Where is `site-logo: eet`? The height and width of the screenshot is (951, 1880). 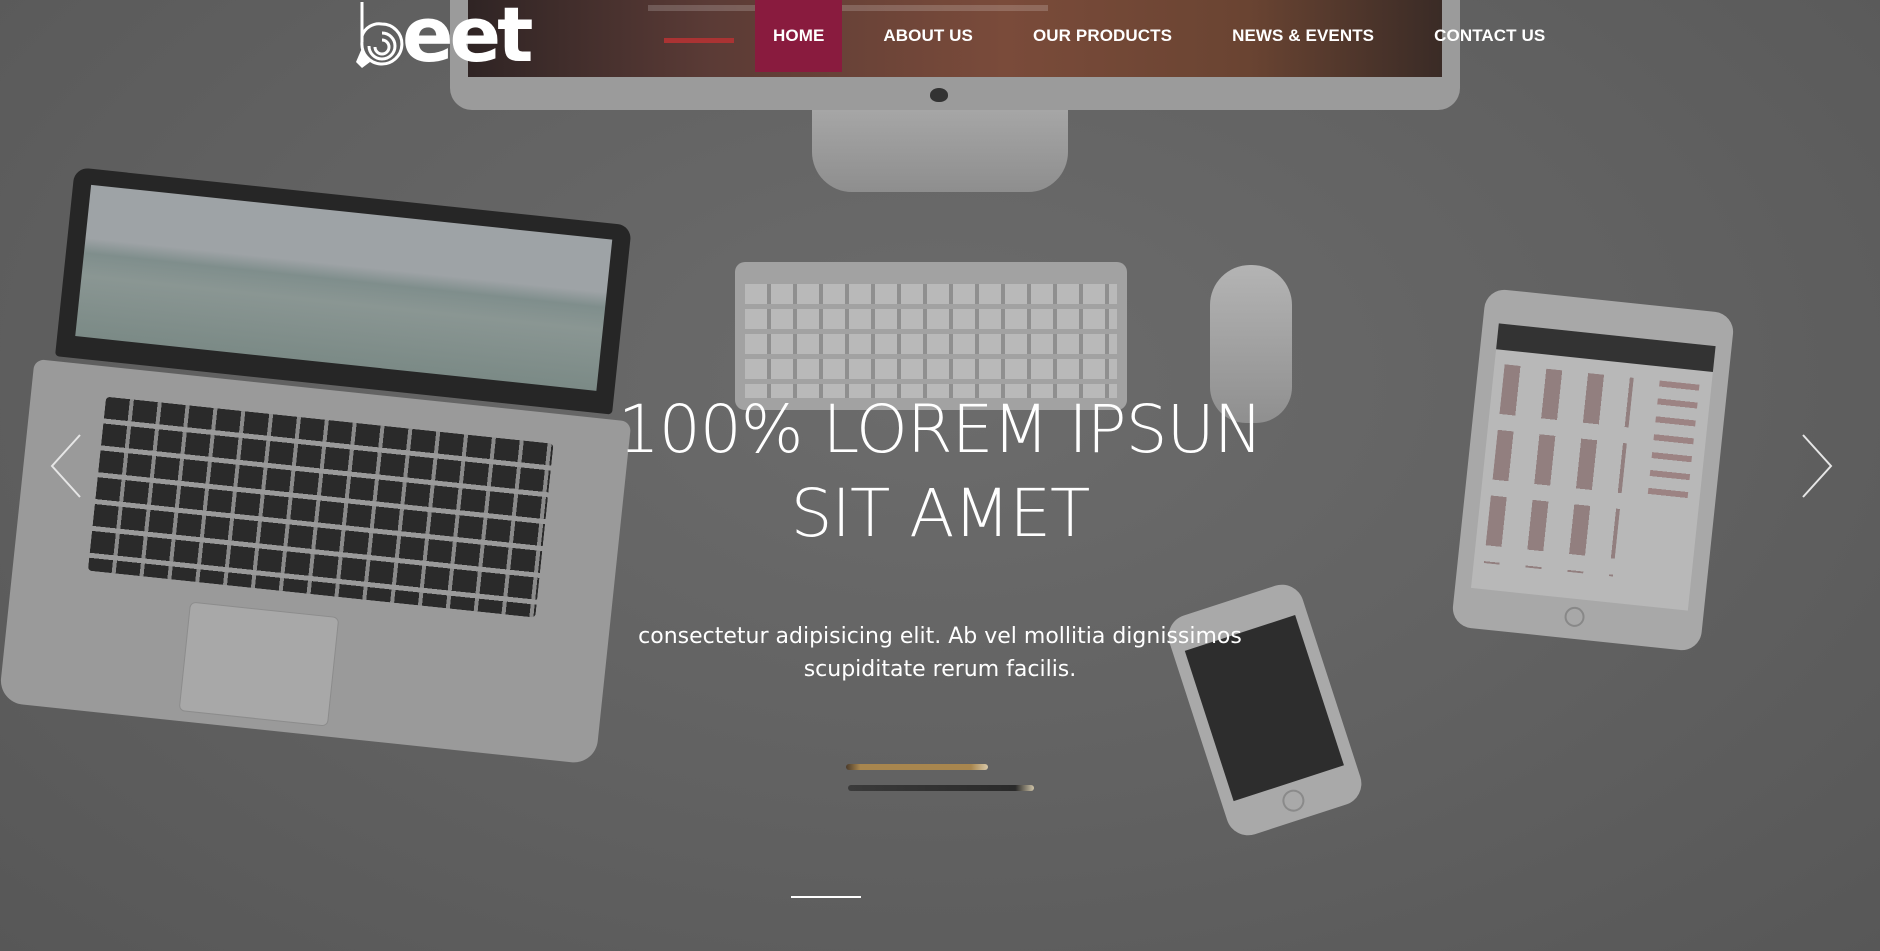 site-logo: eet is located at coordinates (444, 39).